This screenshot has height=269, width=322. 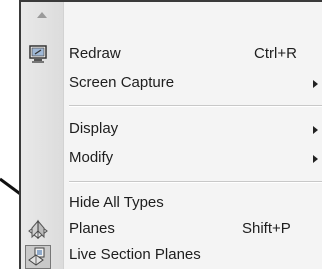 What do you see at coordinates (94, 128) in the screenshot?
I see `menu-item-label: Display` at bounding box center [94, 128].